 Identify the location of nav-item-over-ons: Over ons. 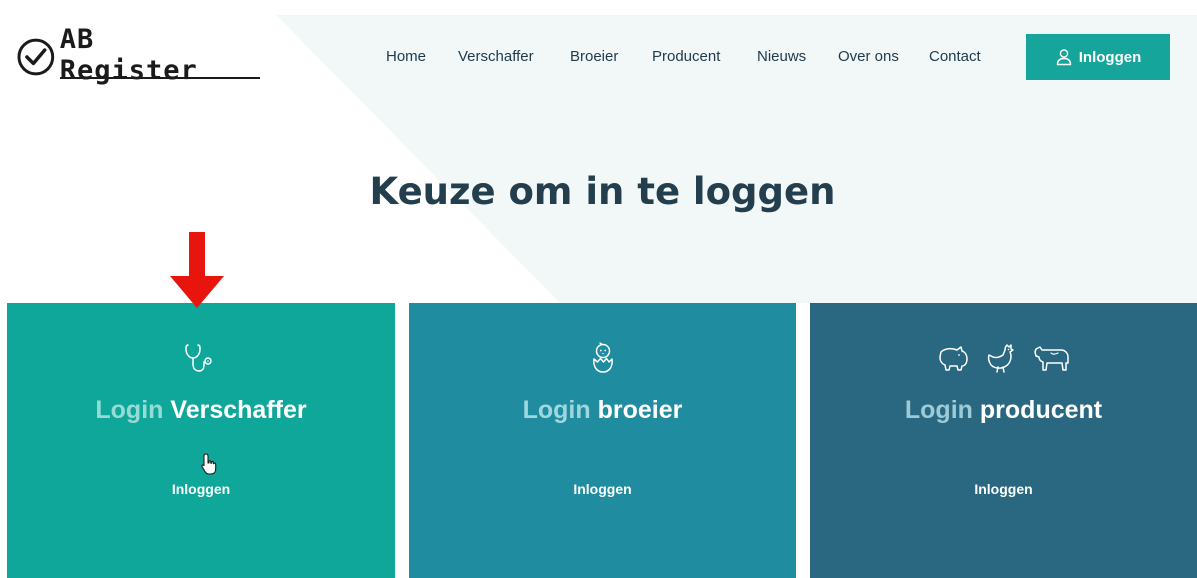
(868, 56).